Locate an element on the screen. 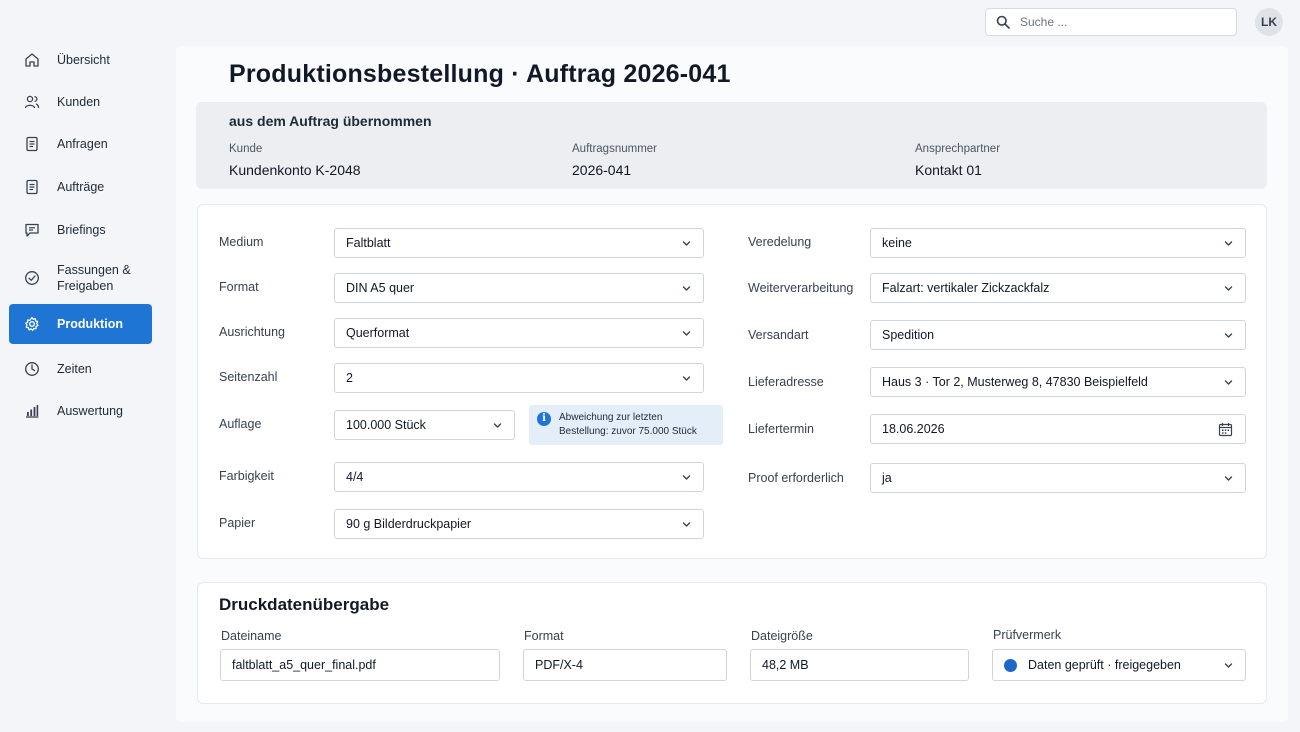  colors-label: Farbigkeit is located at coordinates (246, 476).